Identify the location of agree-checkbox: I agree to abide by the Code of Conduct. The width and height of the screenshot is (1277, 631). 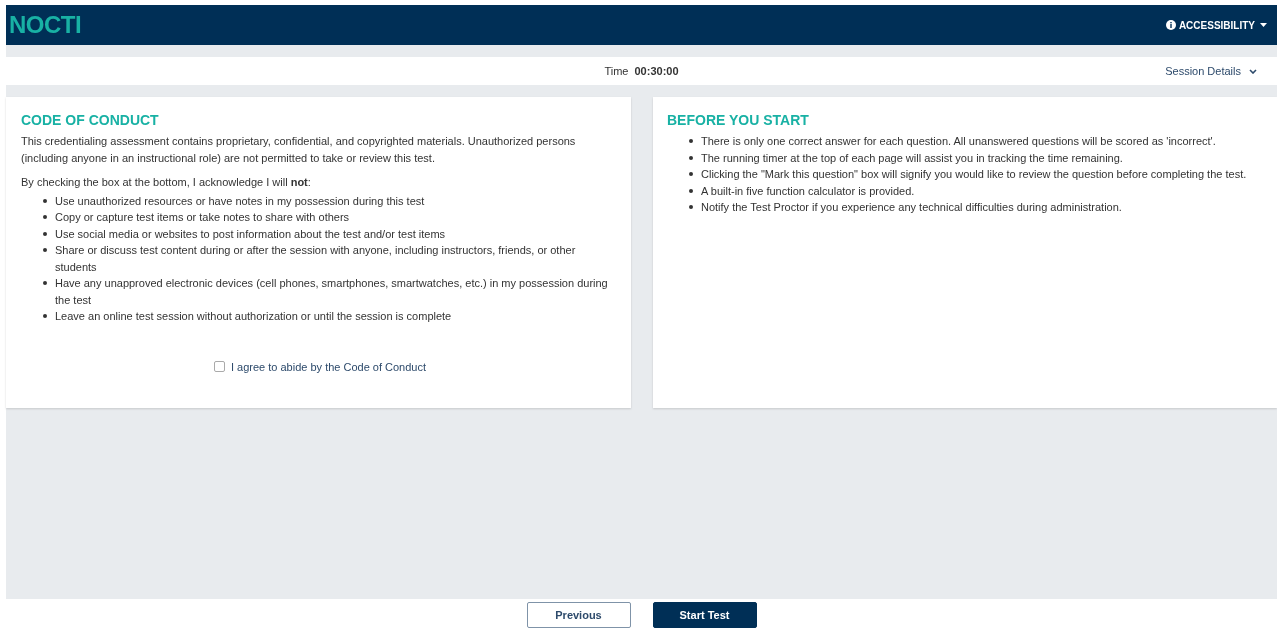
(320, 366).